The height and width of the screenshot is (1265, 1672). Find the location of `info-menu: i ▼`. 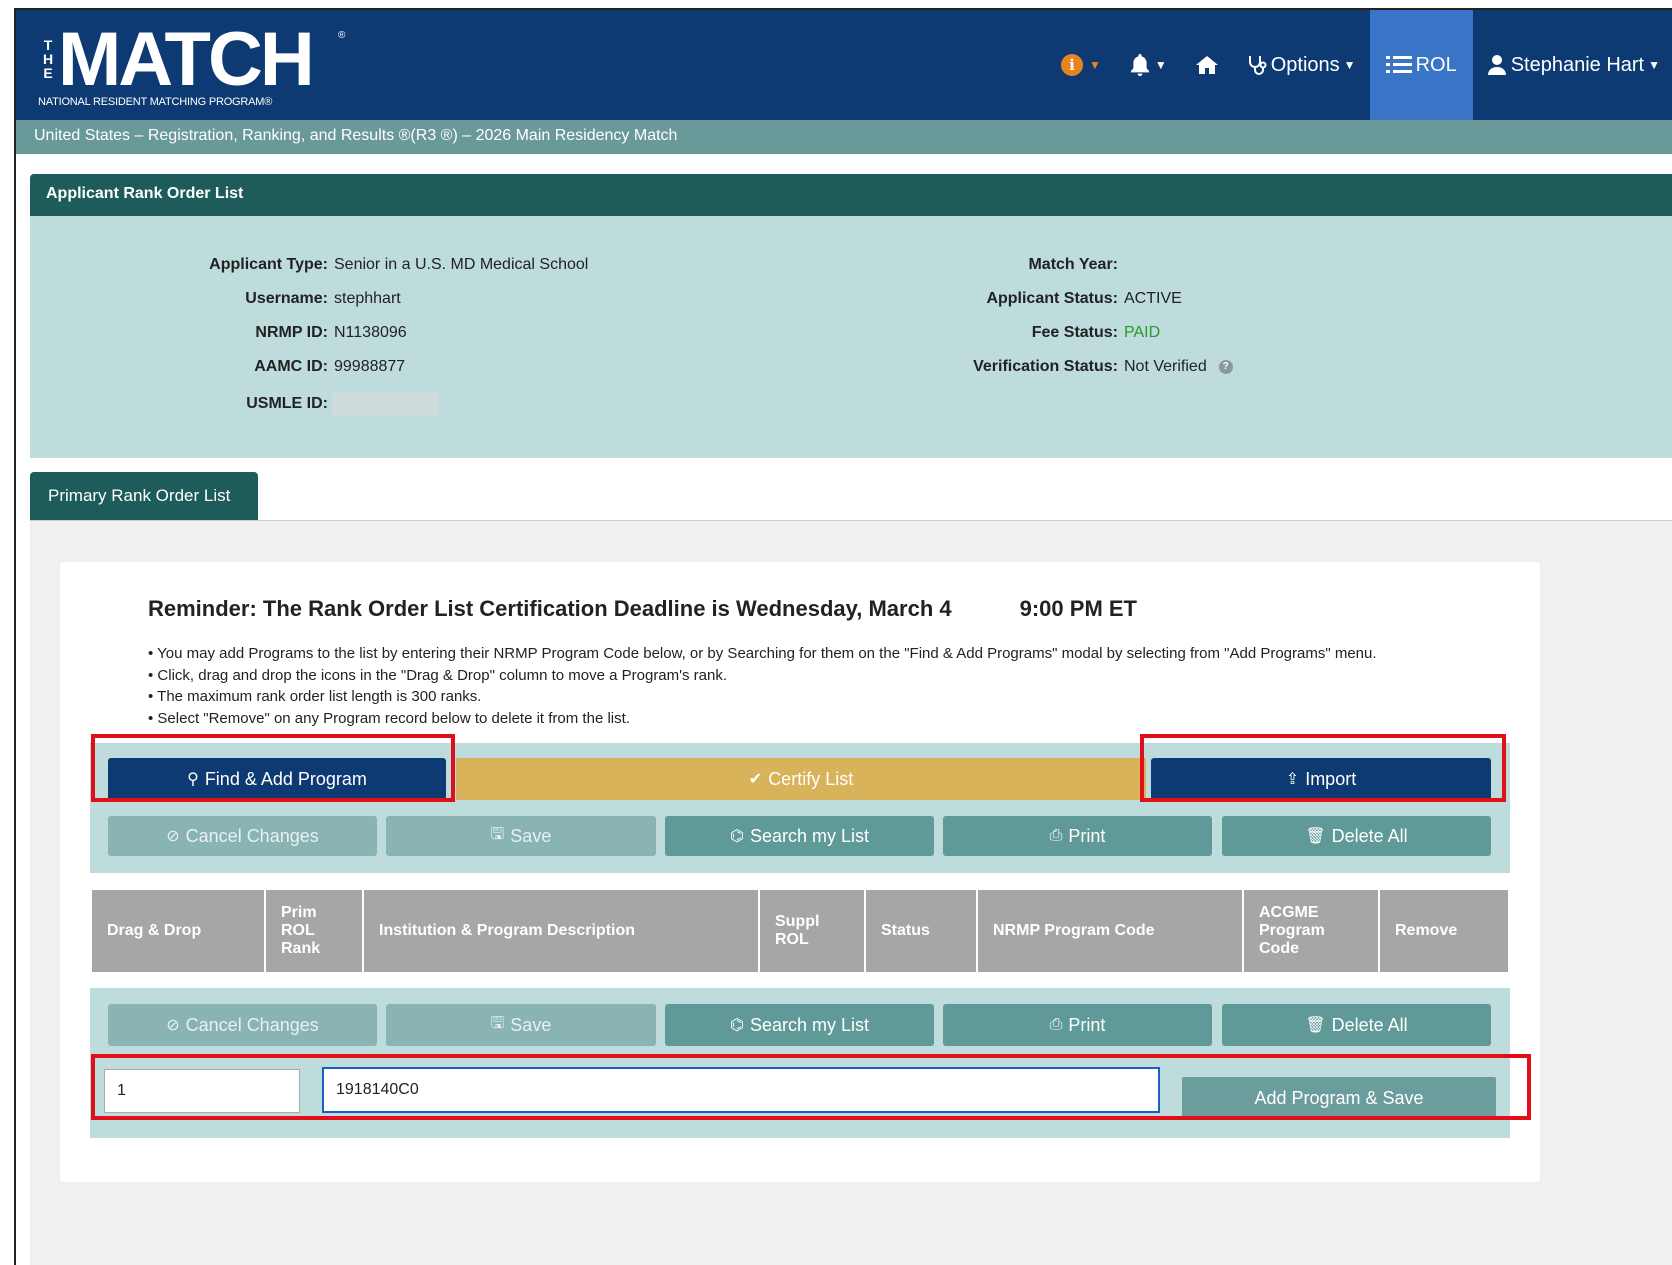

info-menu: i ▼ is located at coordinates (1081, 65).